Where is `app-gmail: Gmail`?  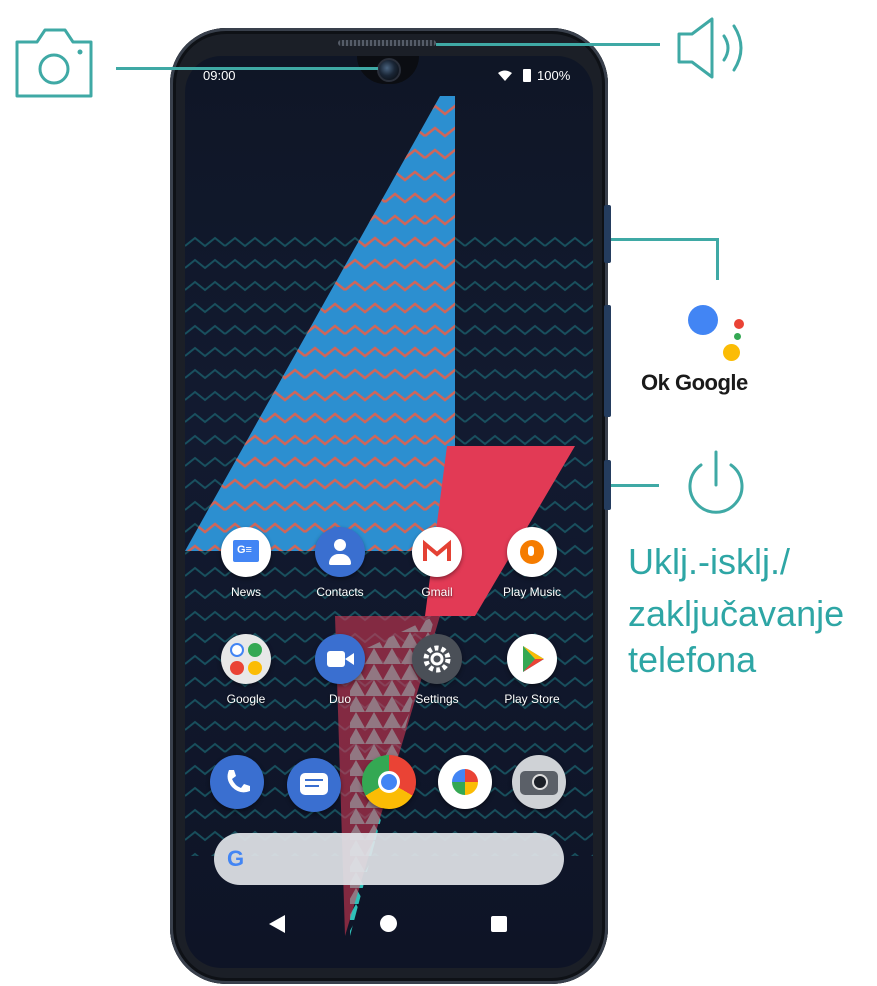
app-gmail: Gmail is located at coordinates (437, 563).